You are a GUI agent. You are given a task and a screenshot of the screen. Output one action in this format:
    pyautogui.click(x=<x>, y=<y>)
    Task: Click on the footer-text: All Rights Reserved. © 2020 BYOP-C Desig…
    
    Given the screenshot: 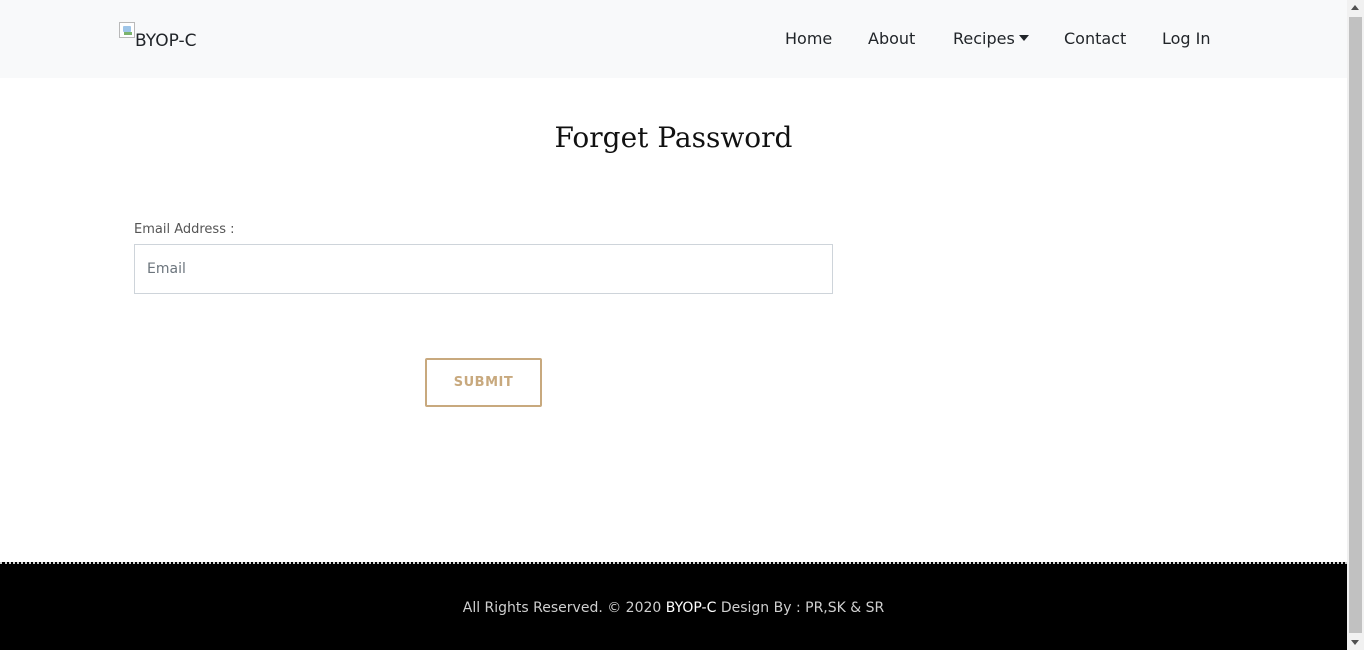 What is the action you would take?
    pyautogui.click(x=673, y=608)
    